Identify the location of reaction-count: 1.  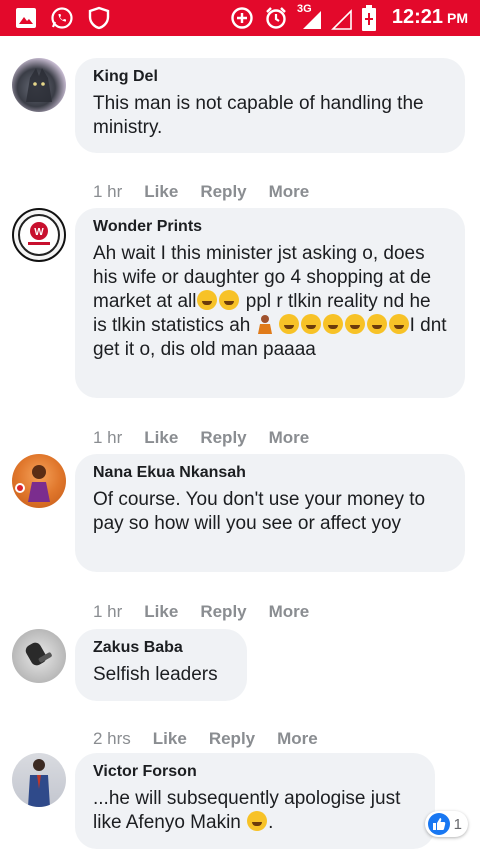
(457, 824).